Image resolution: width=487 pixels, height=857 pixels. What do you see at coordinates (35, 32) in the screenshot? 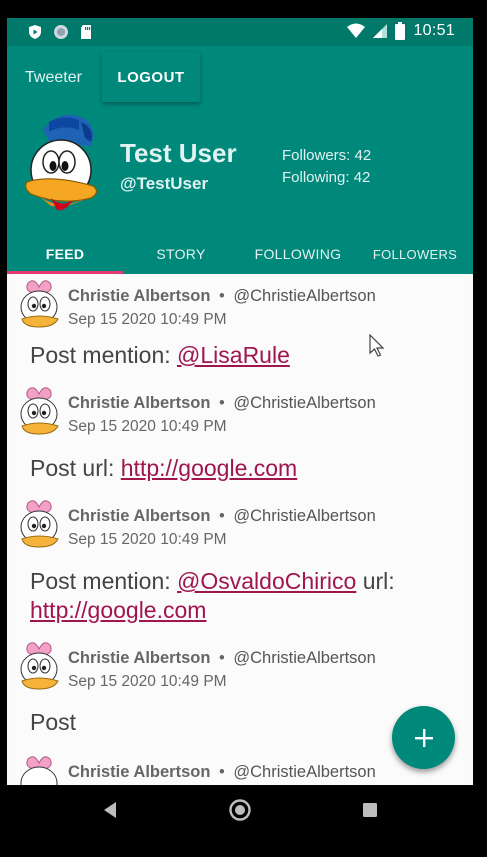
I see `play-shield-icon` at bounding box center [35, 32].